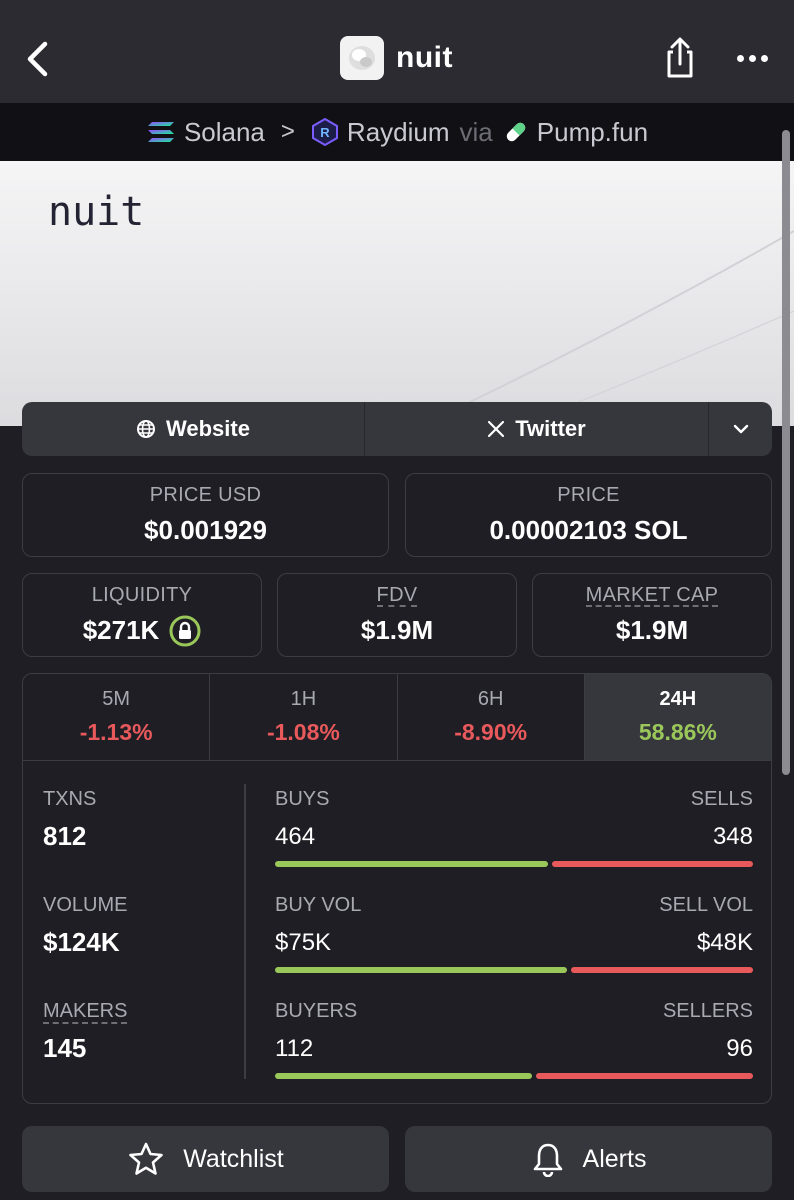  I want to click on alerts-label: Alerts, so click(614, 1158).